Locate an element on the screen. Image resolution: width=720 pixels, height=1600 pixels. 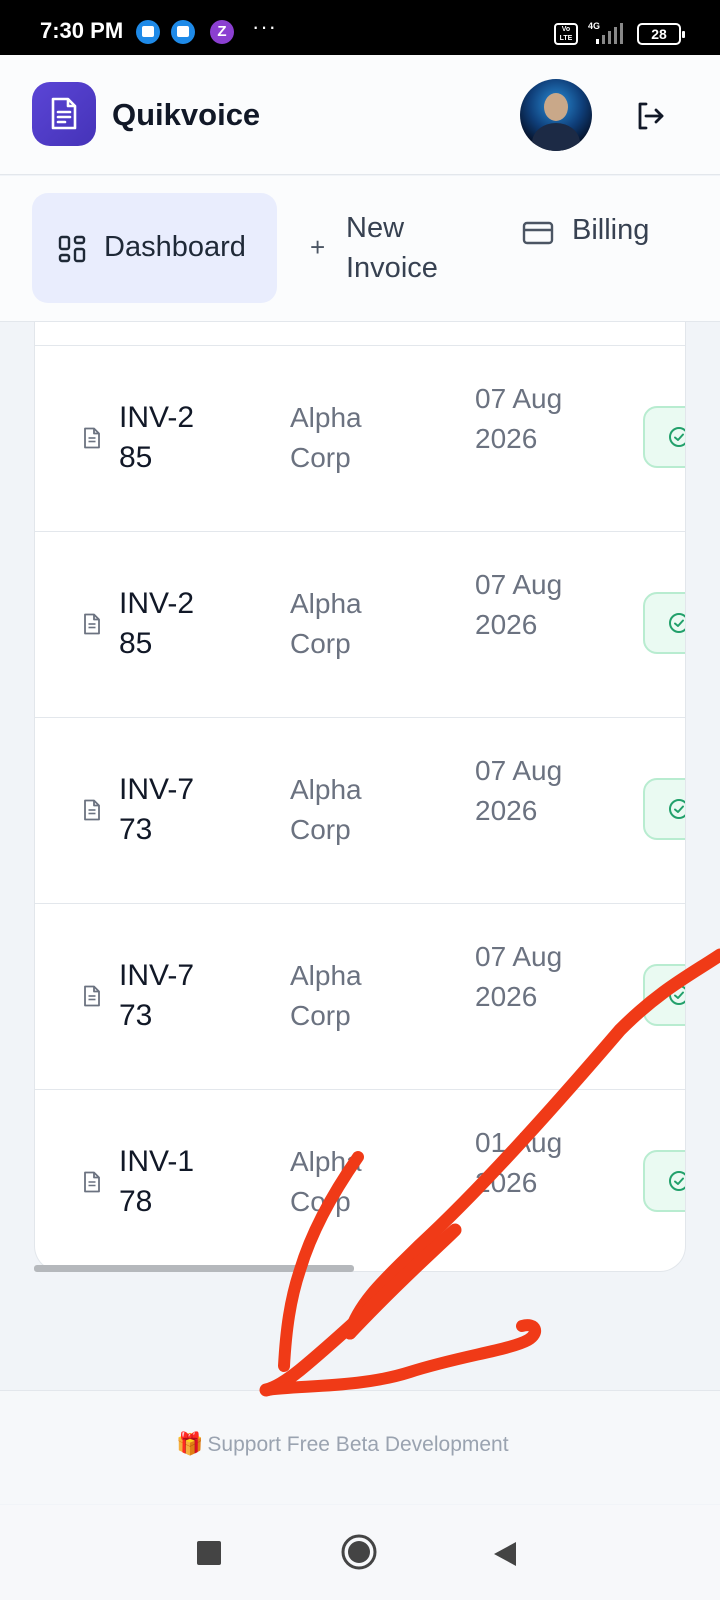
nav-billing-label: Billing is located at coordinates (611, 230).